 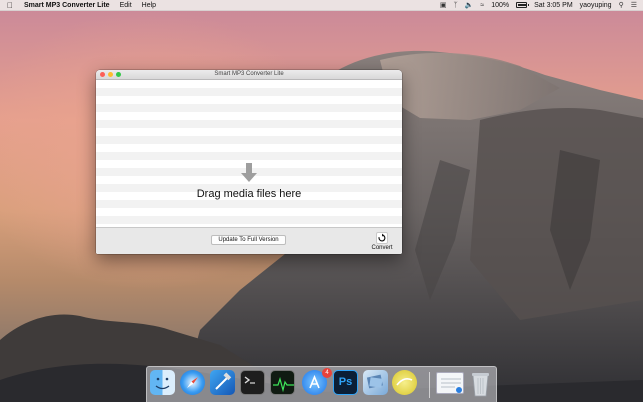 What do you see at coordinates (126, 5) in the screenshot?
I see `edit-menu: Edit` at bounding box center [126, 5].